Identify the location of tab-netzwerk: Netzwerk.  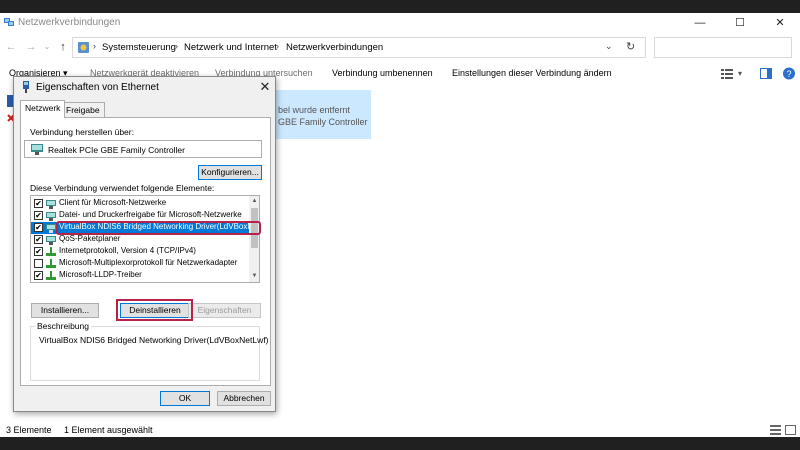
(43, 109).